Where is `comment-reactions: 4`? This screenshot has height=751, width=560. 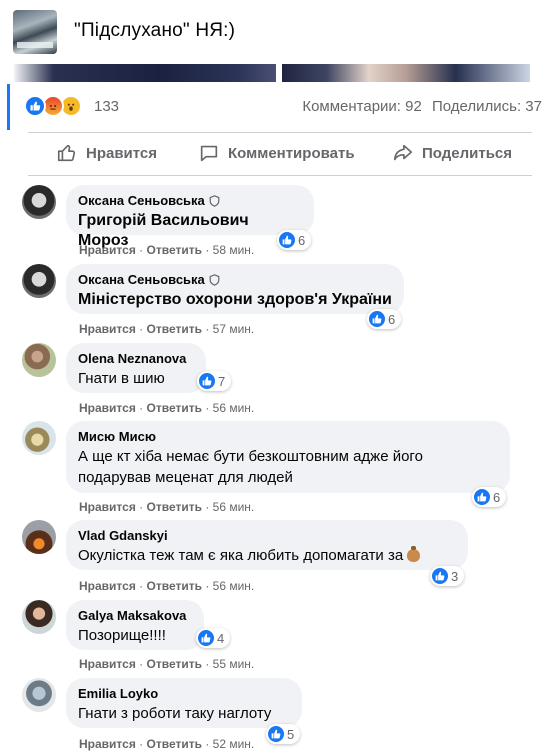 comment-reactions: 4 is located at coordinates (213, 638).